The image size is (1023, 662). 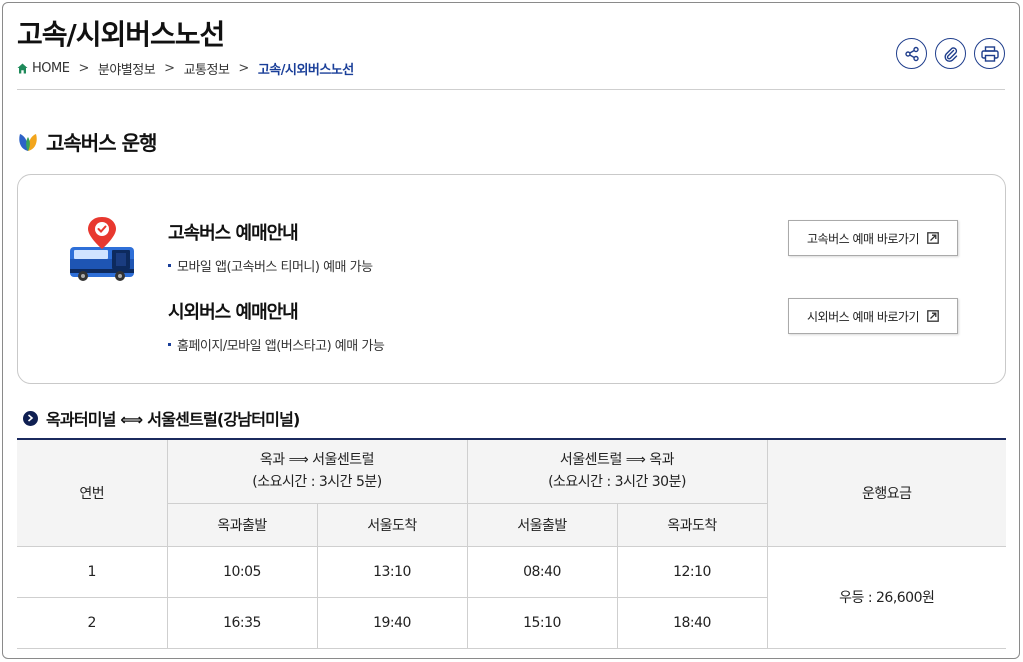 What do you see at coordinates (233, 233) in the screenshot?
I see `express-bus-info-title: 고속버스 예매안내` at bounding box center [233, 233].